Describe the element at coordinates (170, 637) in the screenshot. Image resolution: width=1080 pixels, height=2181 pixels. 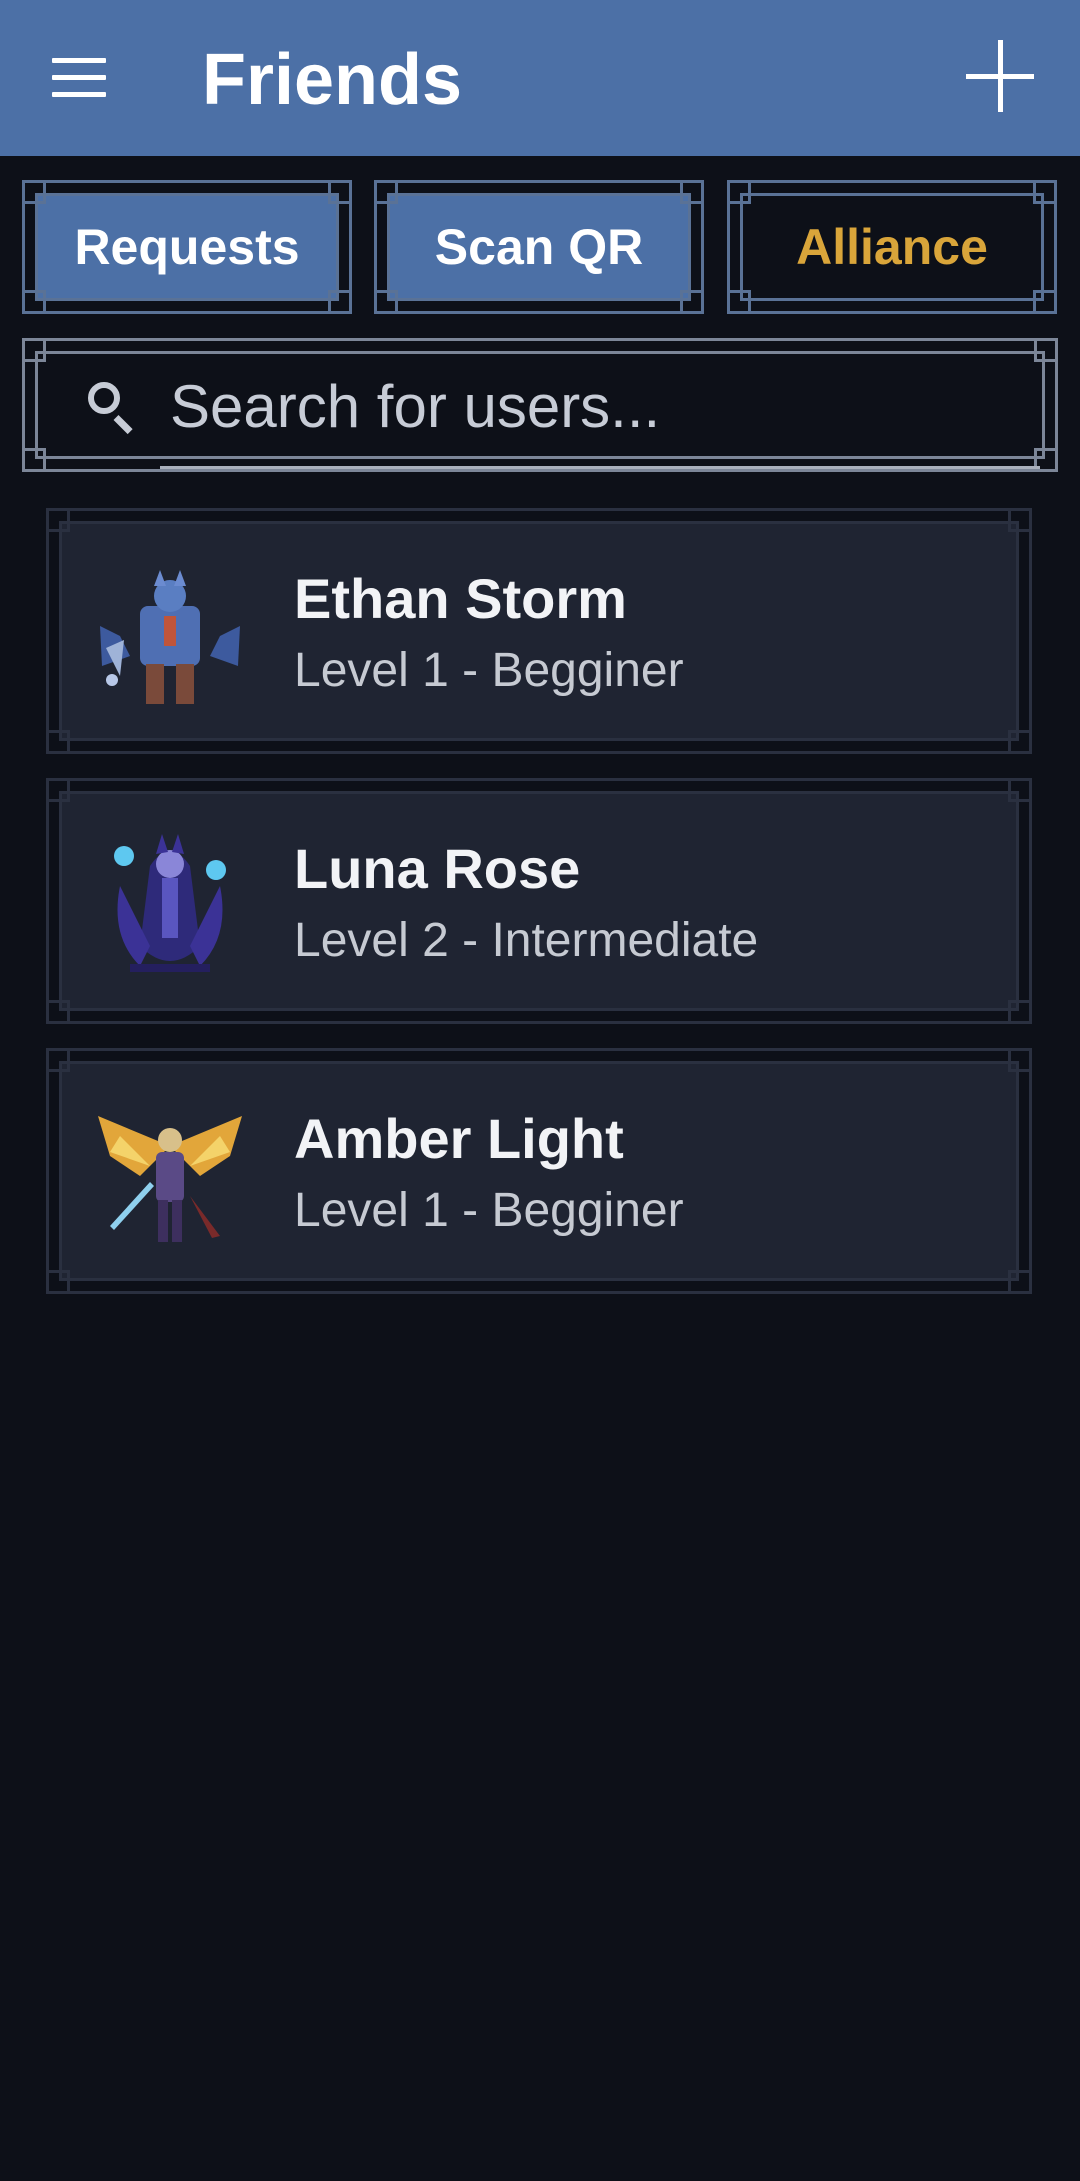
I see `armored-knight-avatar` at that location.